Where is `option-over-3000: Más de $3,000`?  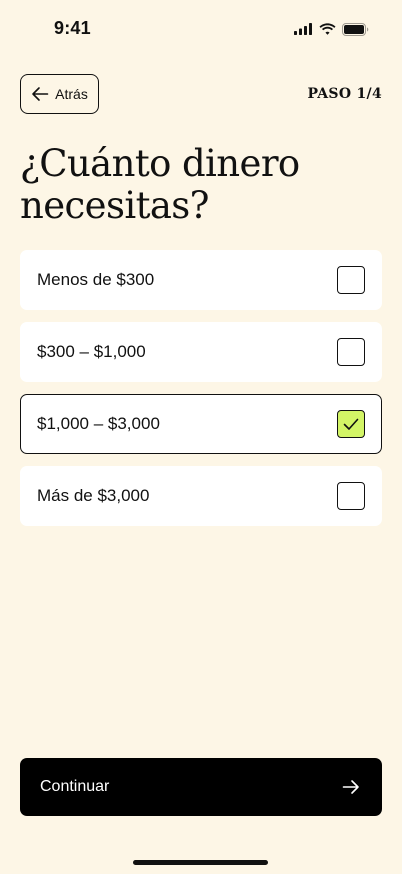
option-over-3000: Más de $3,000 is located at coordinates (201, 496).